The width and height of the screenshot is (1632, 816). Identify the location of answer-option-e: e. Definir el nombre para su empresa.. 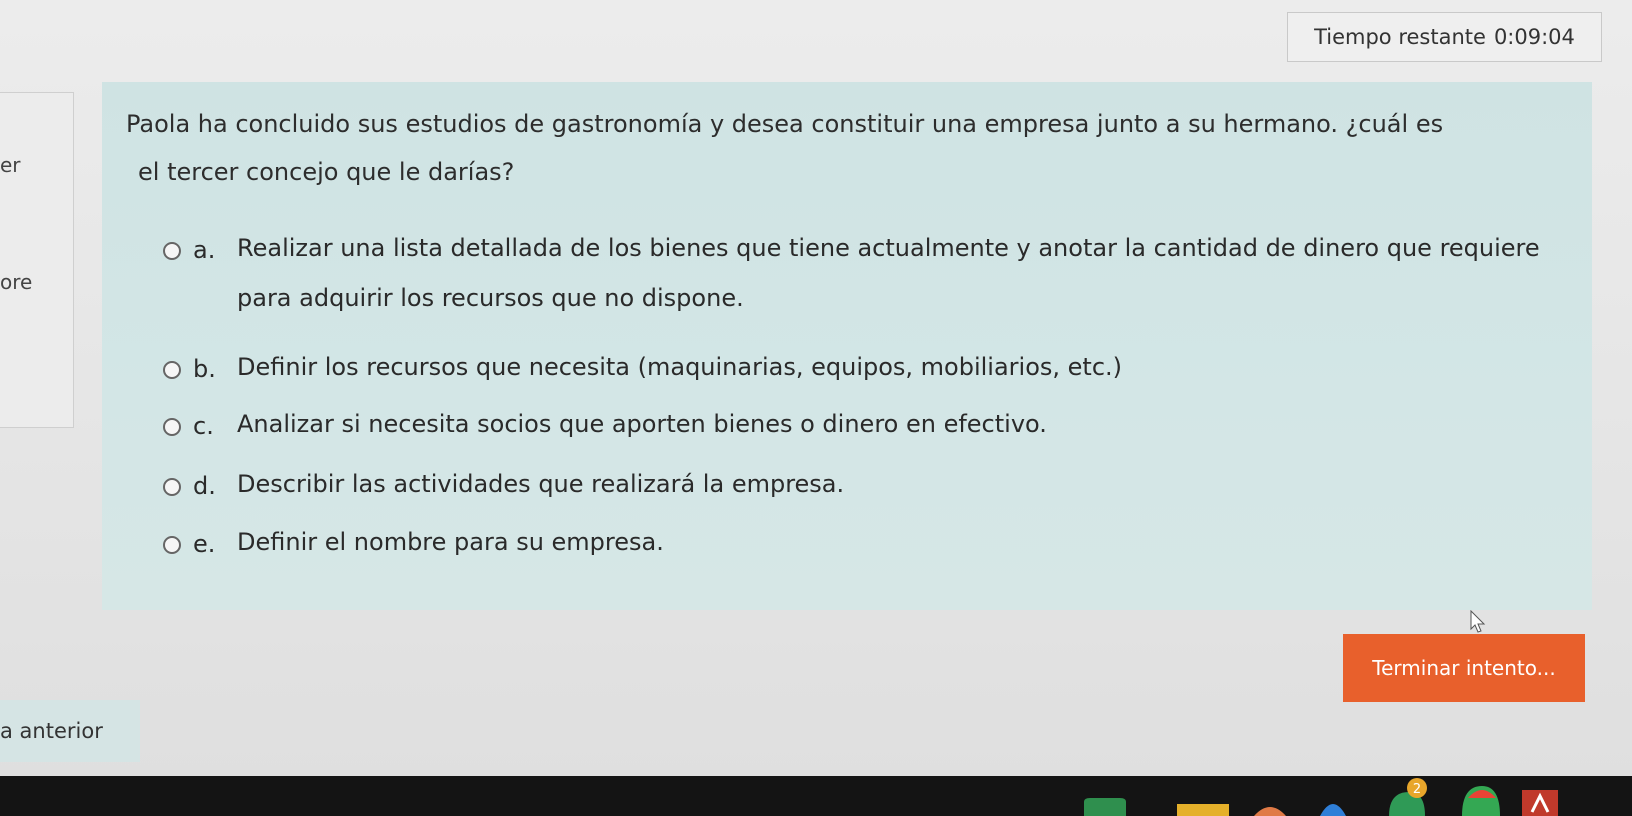
(413, 547).